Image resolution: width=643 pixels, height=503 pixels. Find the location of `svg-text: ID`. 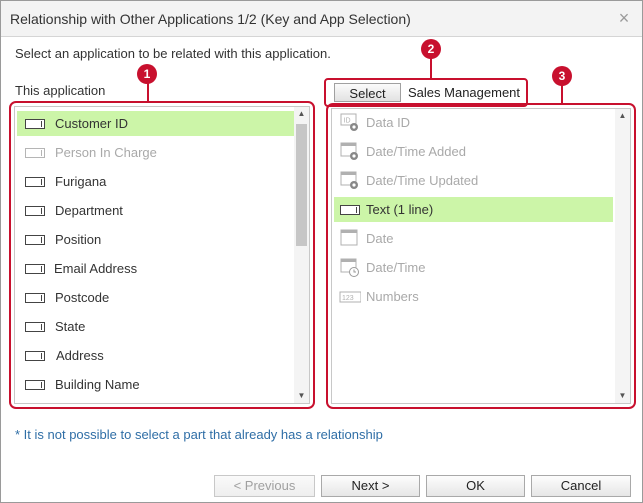

svg-text: ID is located at coordinates (347, 121).